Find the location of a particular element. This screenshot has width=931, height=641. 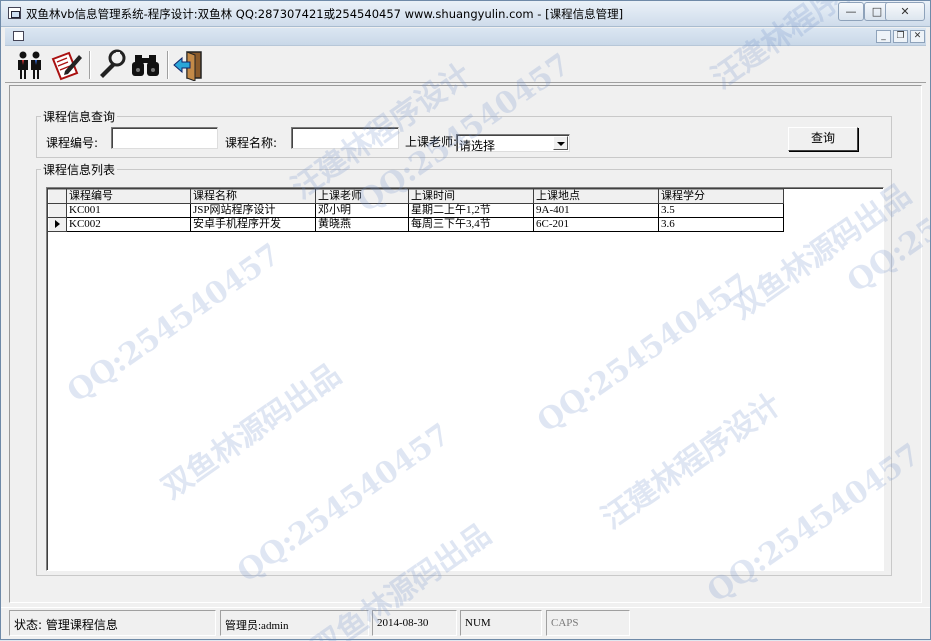

exit-button is located at coordinates (189, 65).